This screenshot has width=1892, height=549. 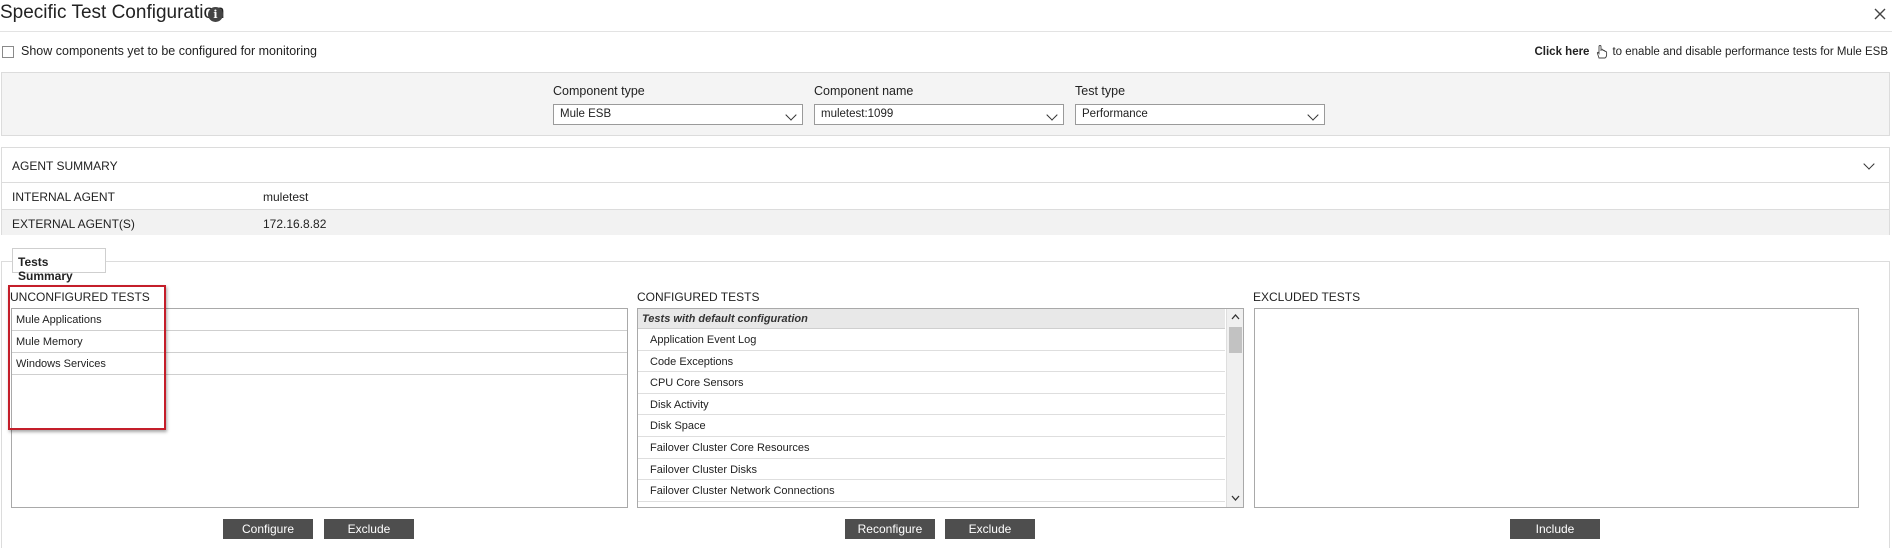 What do you see at coordinates (1200, 114) in the screenshot?
I see `test-type-select: Performance` at bounding box center [1200, 114].